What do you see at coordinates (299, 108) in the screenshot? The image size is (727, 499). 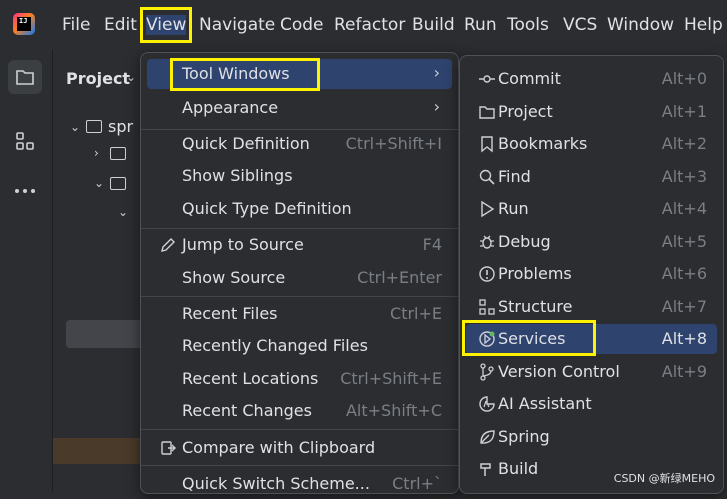 I see `menu-item-appearance: Appearance ›` at bounding box center [299, 108].